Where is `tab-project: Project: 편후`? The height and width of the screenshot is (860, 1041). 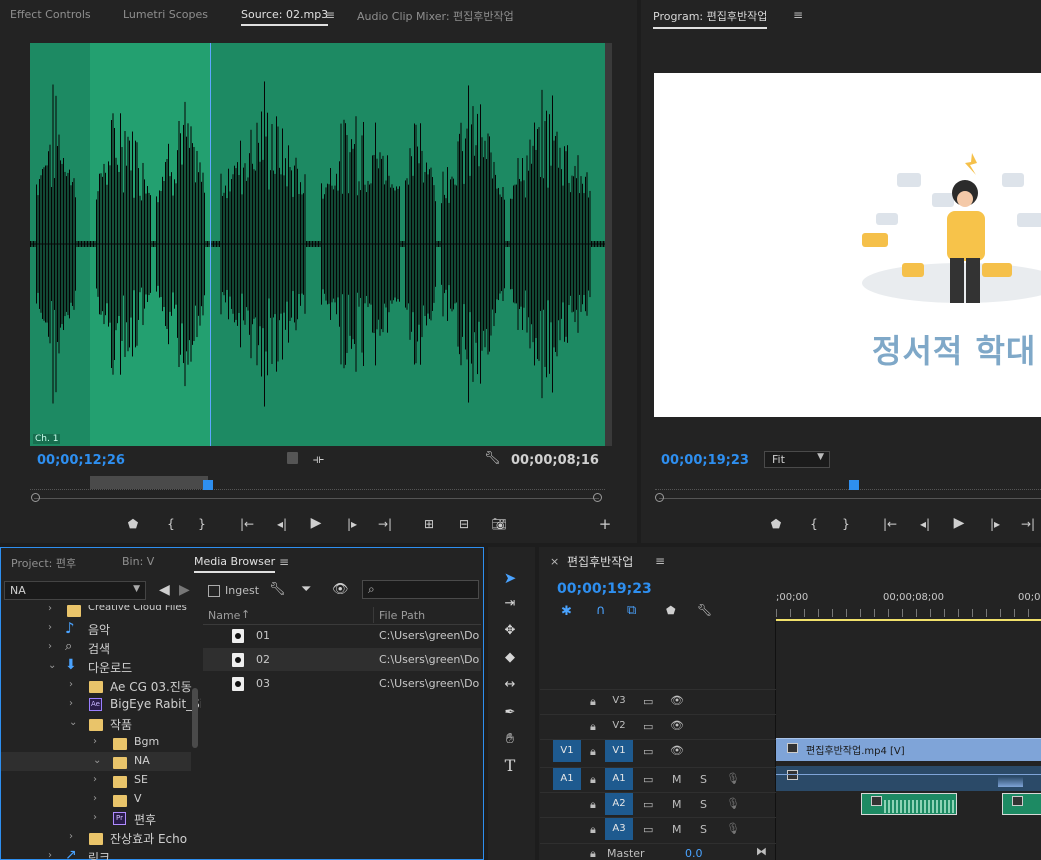 tab-project: Project: 편후 is located at coordinates (43, 563).